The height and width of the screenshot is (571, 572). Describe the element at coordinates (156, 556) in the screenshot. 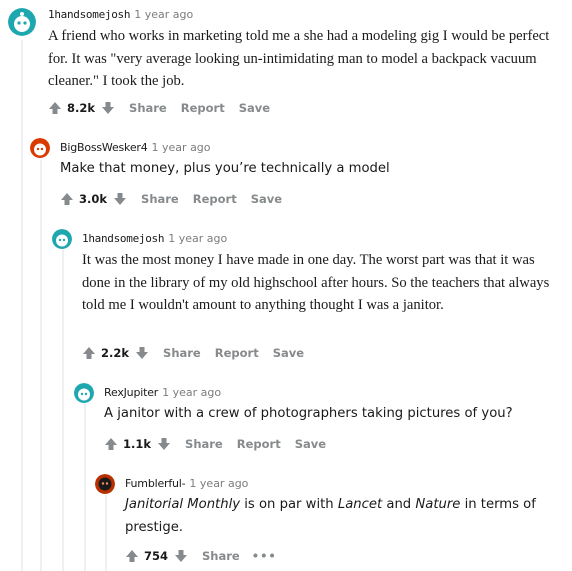

I see `vote-score: 754` at that location.